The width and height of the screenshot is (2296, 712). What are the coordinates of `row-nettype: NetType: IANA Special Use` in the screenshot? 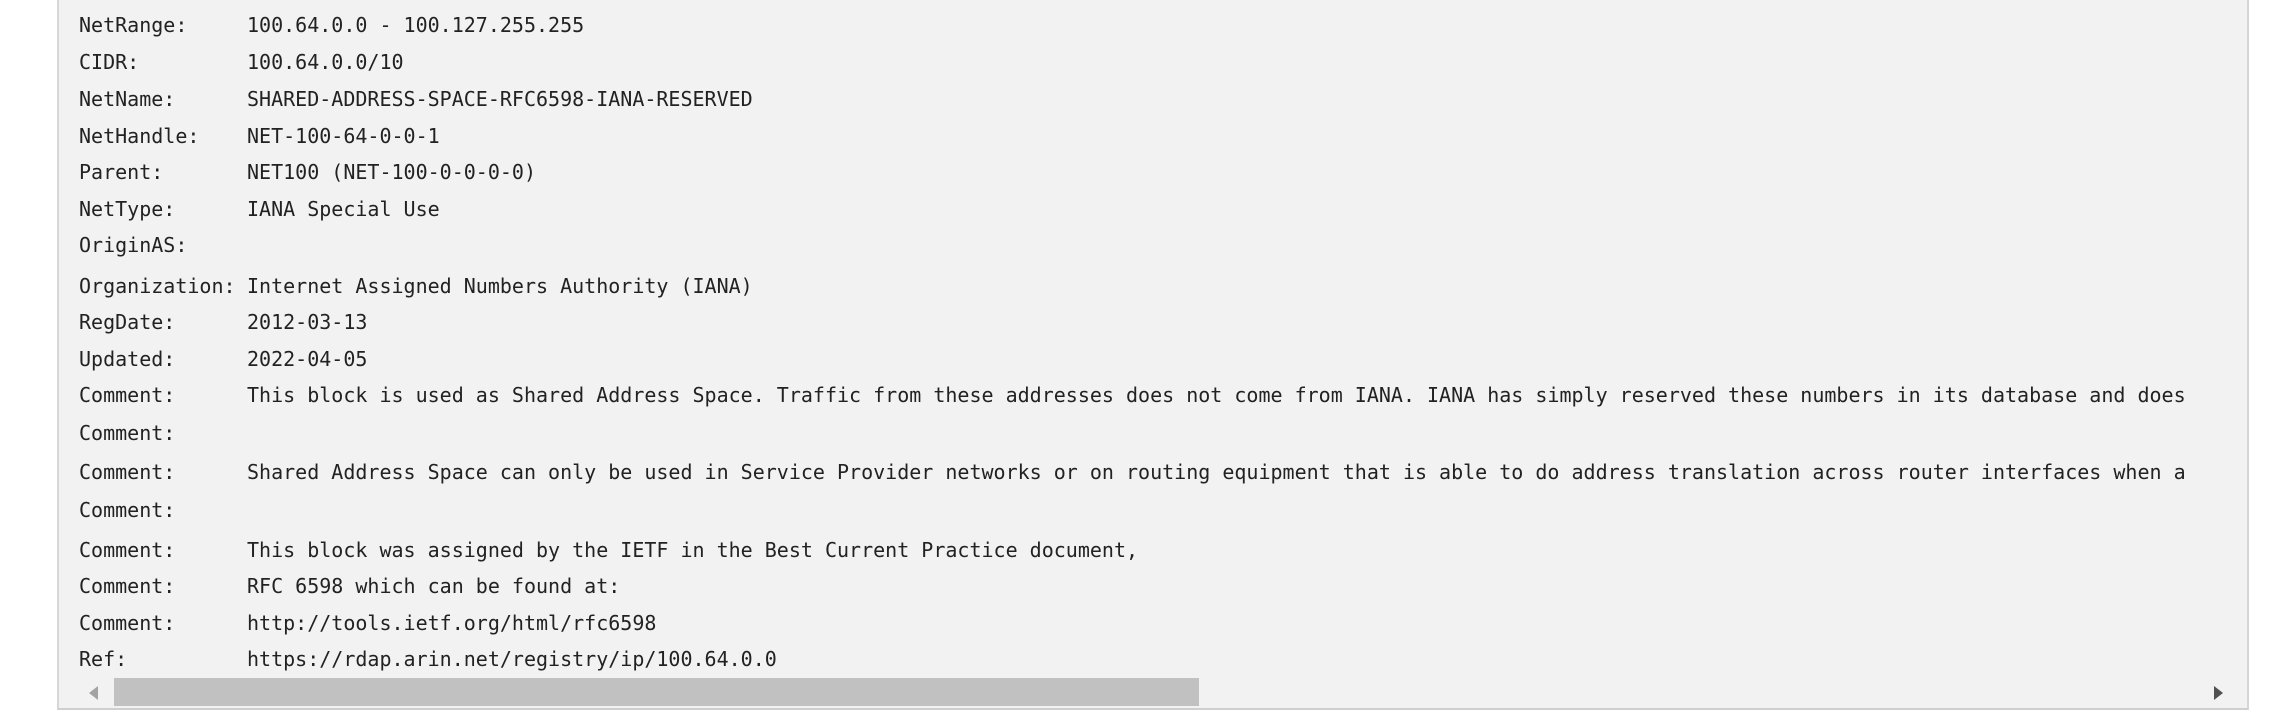 It's located at (259, 209).